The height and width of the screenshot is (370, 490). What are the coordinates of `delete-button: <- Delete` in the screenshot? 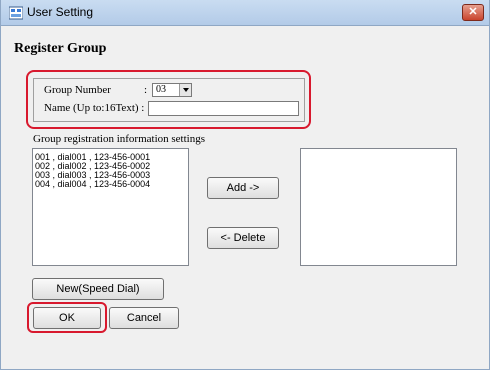 It's located at (243, 238).